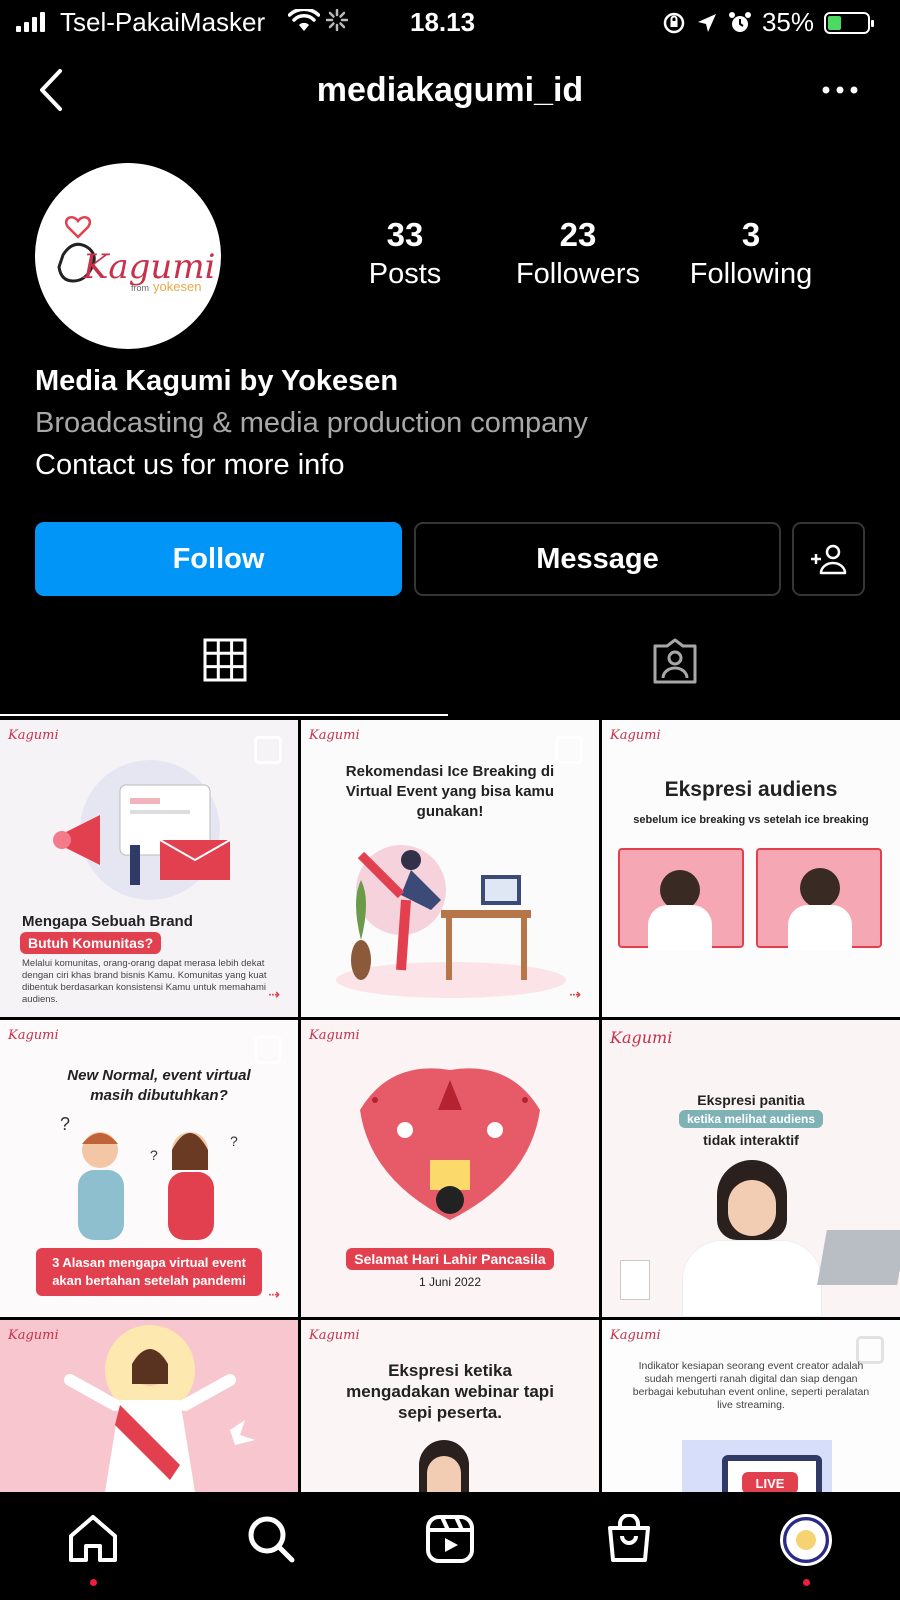  I want to click on profile-avatar-icon, so click(806, 1540).